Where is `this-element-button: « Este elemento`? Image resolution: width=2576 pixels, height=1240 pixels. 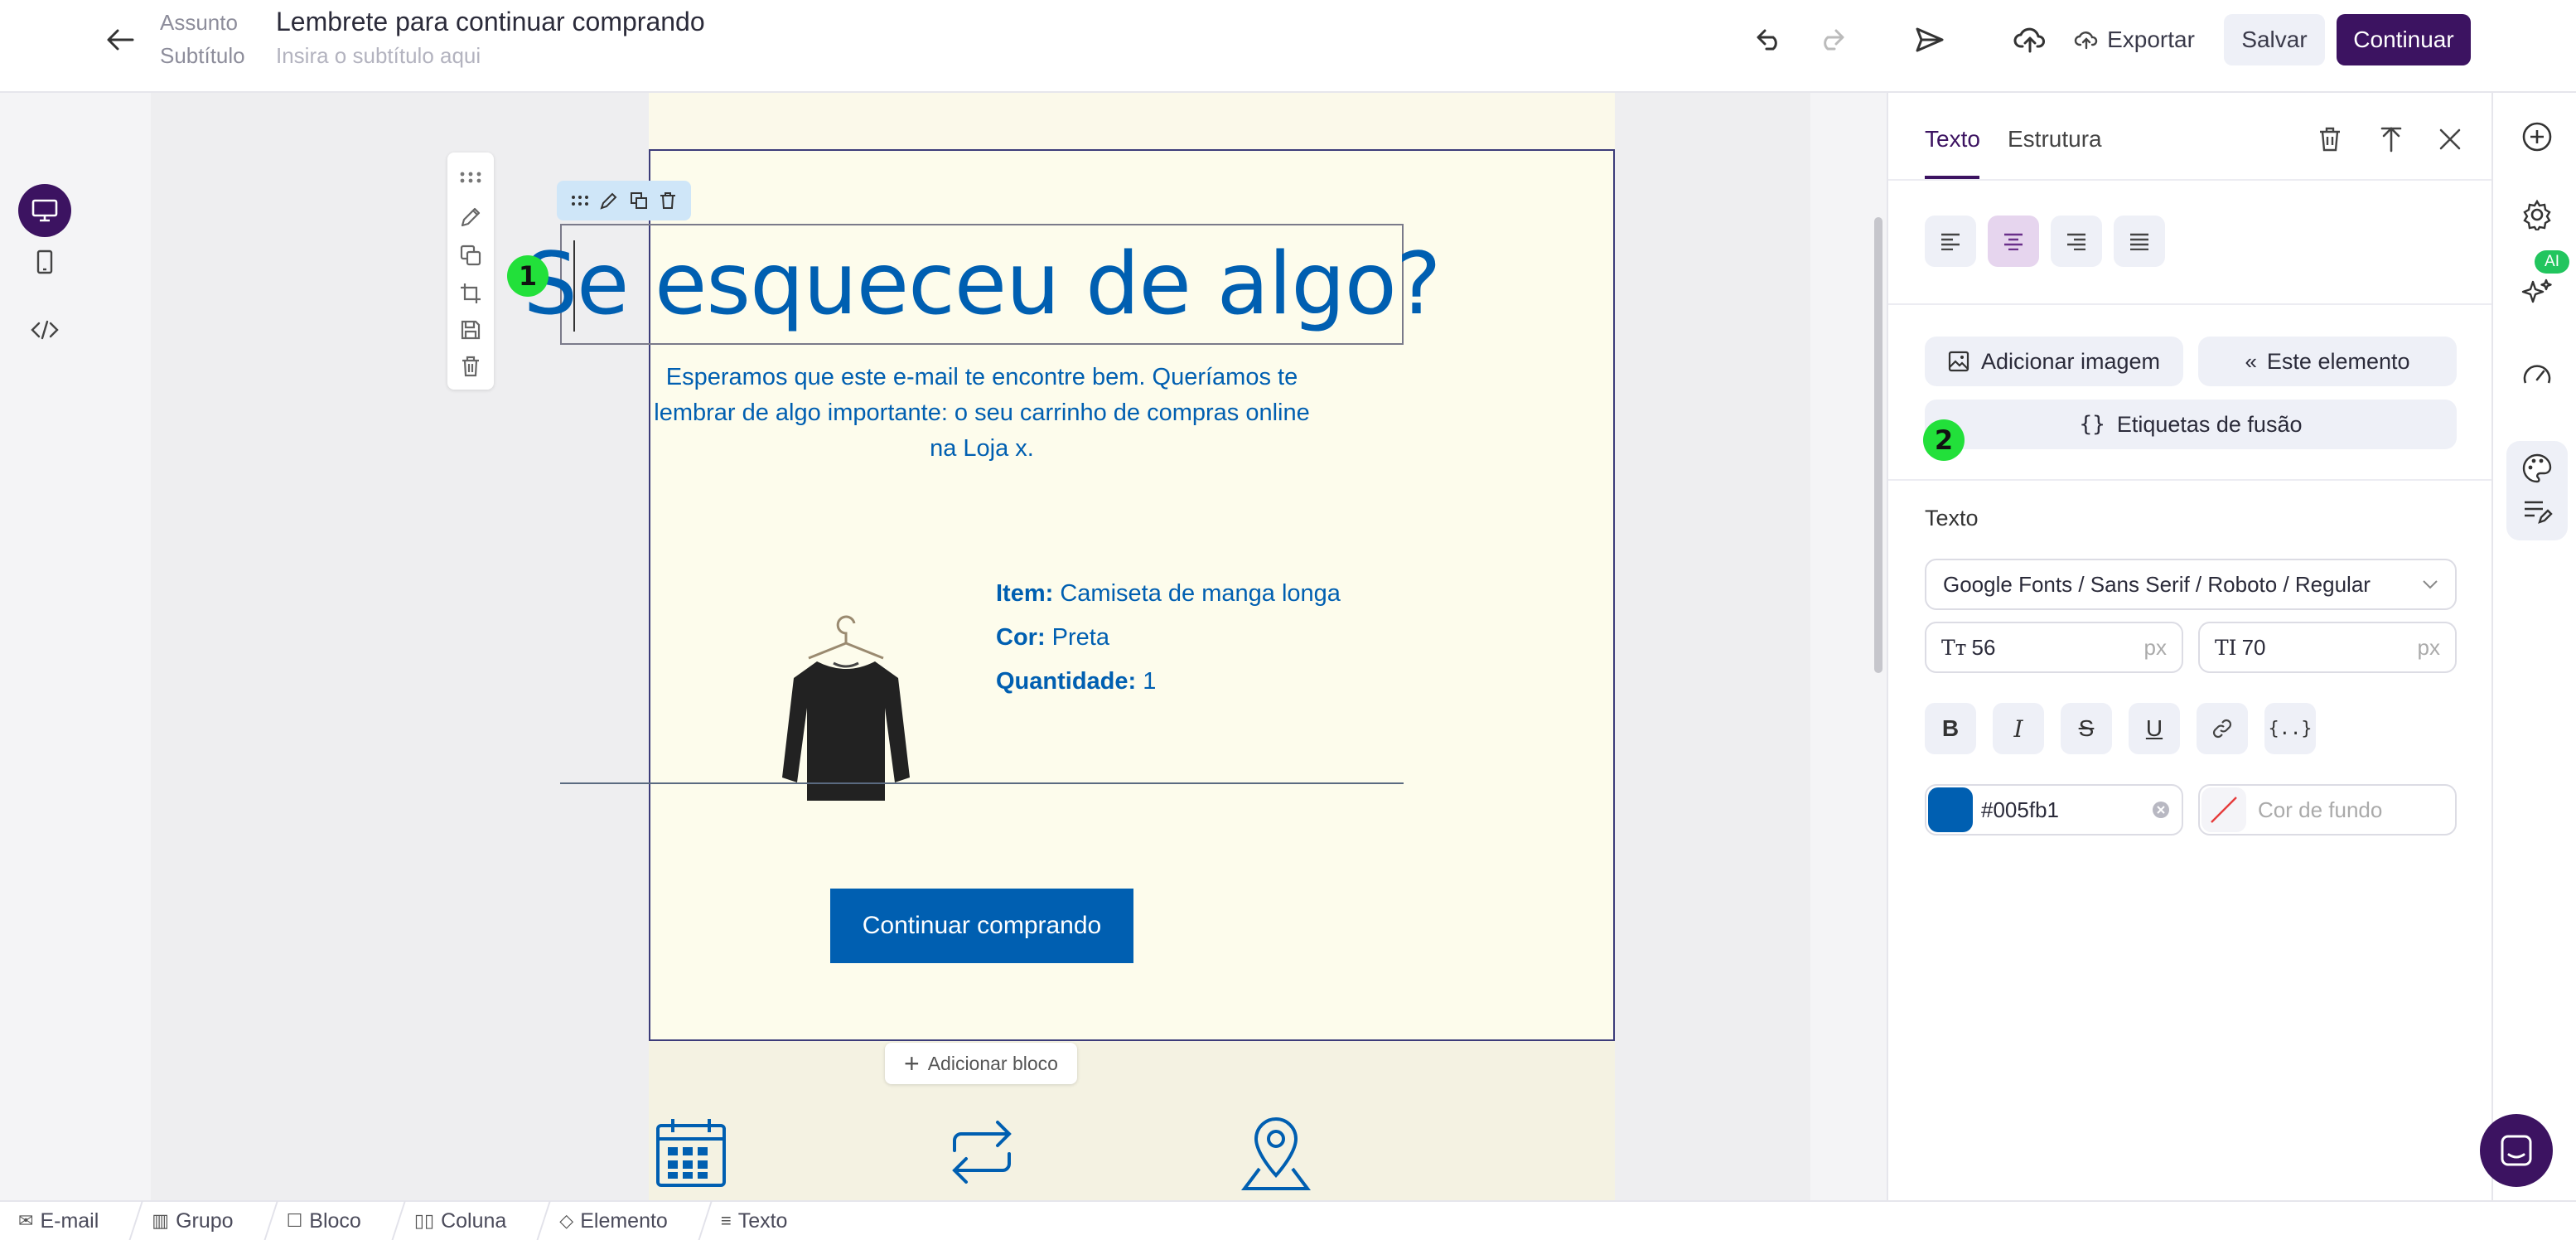 this-element-button: « Este elemento is located at coordinates (2327, 362).